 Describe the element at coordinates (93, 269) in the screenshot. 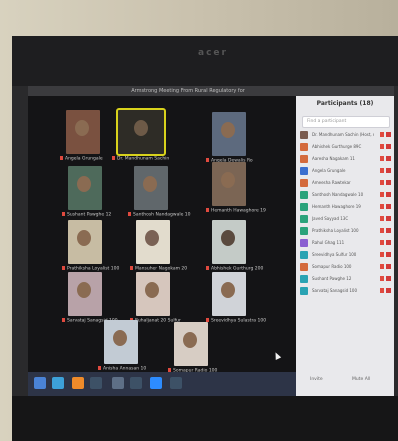

I see `tile-label: Prathiksha Loyalist 100` at that location.